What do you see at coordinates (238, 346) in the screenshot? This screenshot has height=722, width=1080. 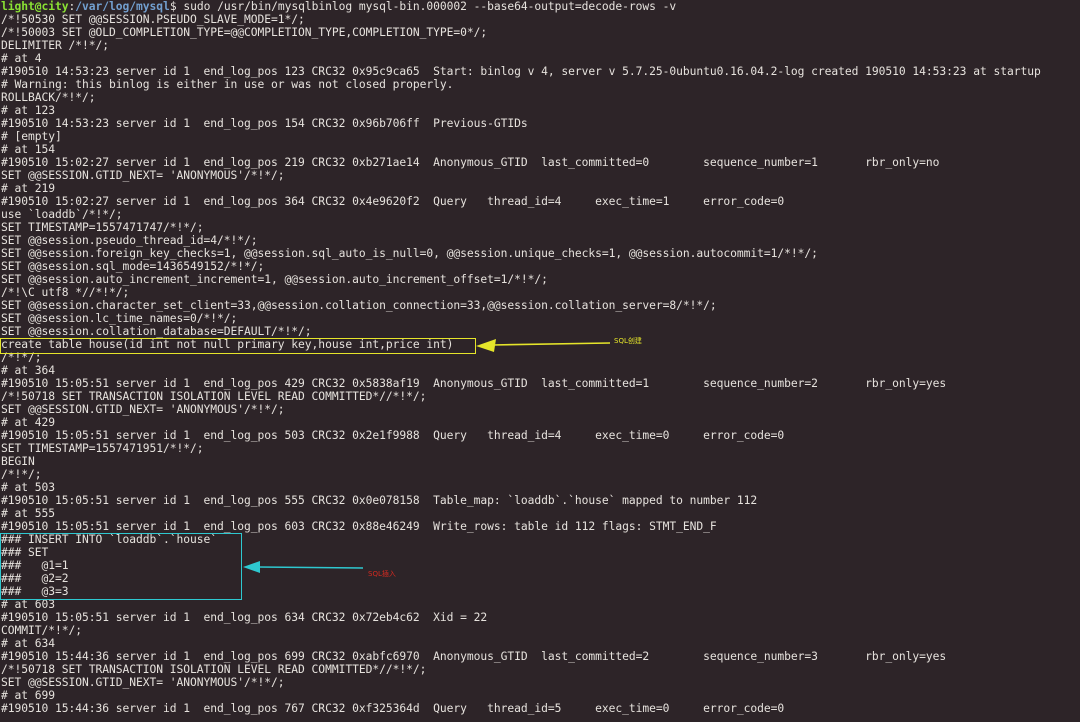 I see `create-statement-highlight` at bounding box center [238, 346].